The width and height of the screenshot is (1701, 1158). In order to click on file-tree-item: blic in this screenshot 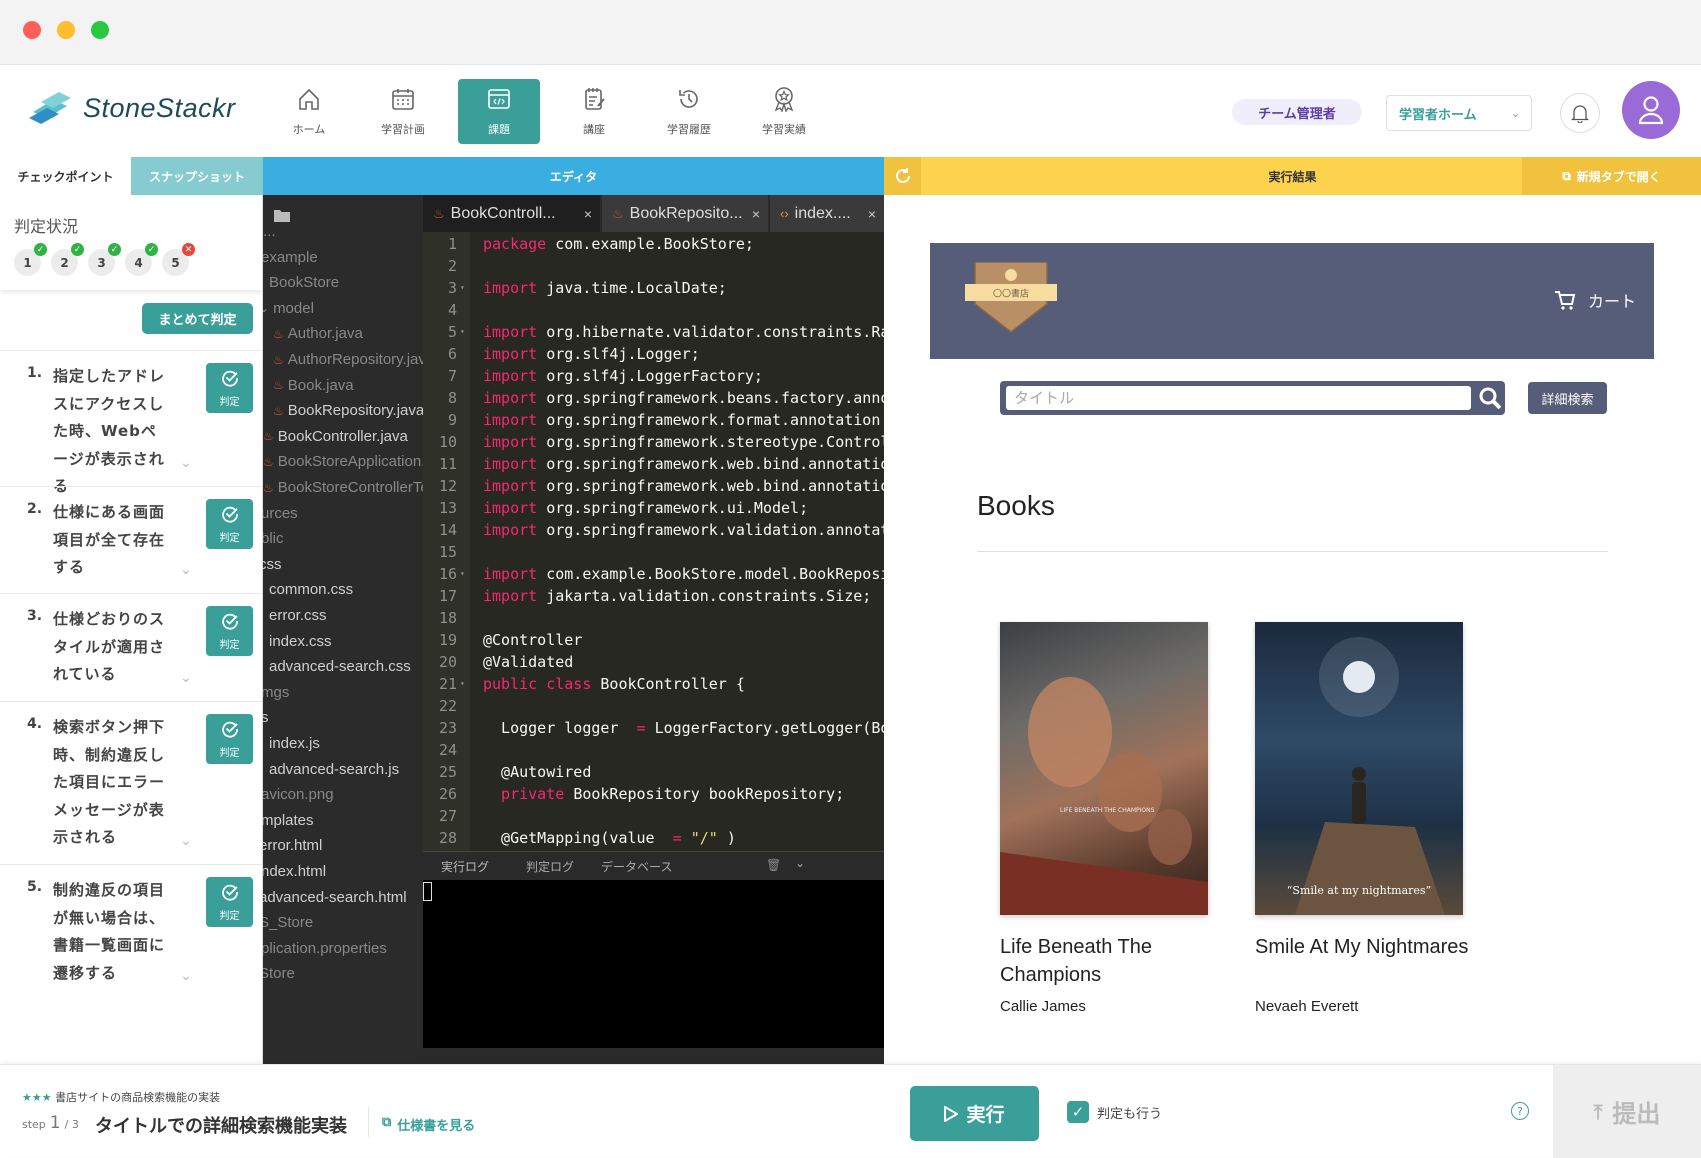, I will do `click(273, 538)`.